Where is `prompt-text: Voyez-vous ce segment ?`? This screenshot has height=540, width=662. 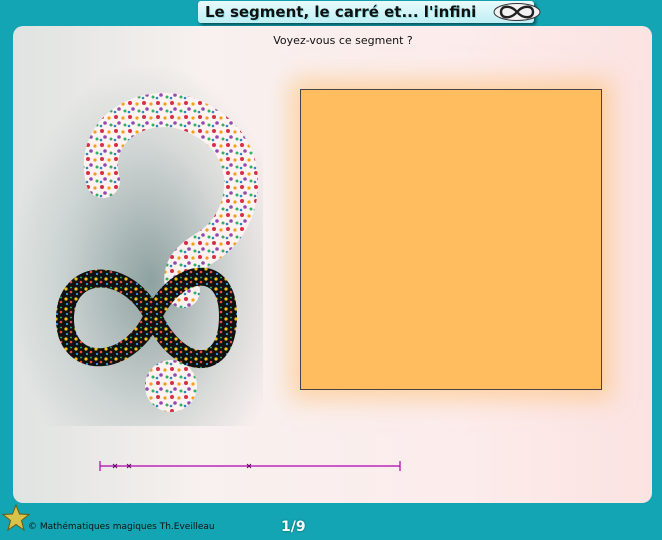
prompt-text: Voyez-vous ce segment ? is located at coordinates (343, 40).